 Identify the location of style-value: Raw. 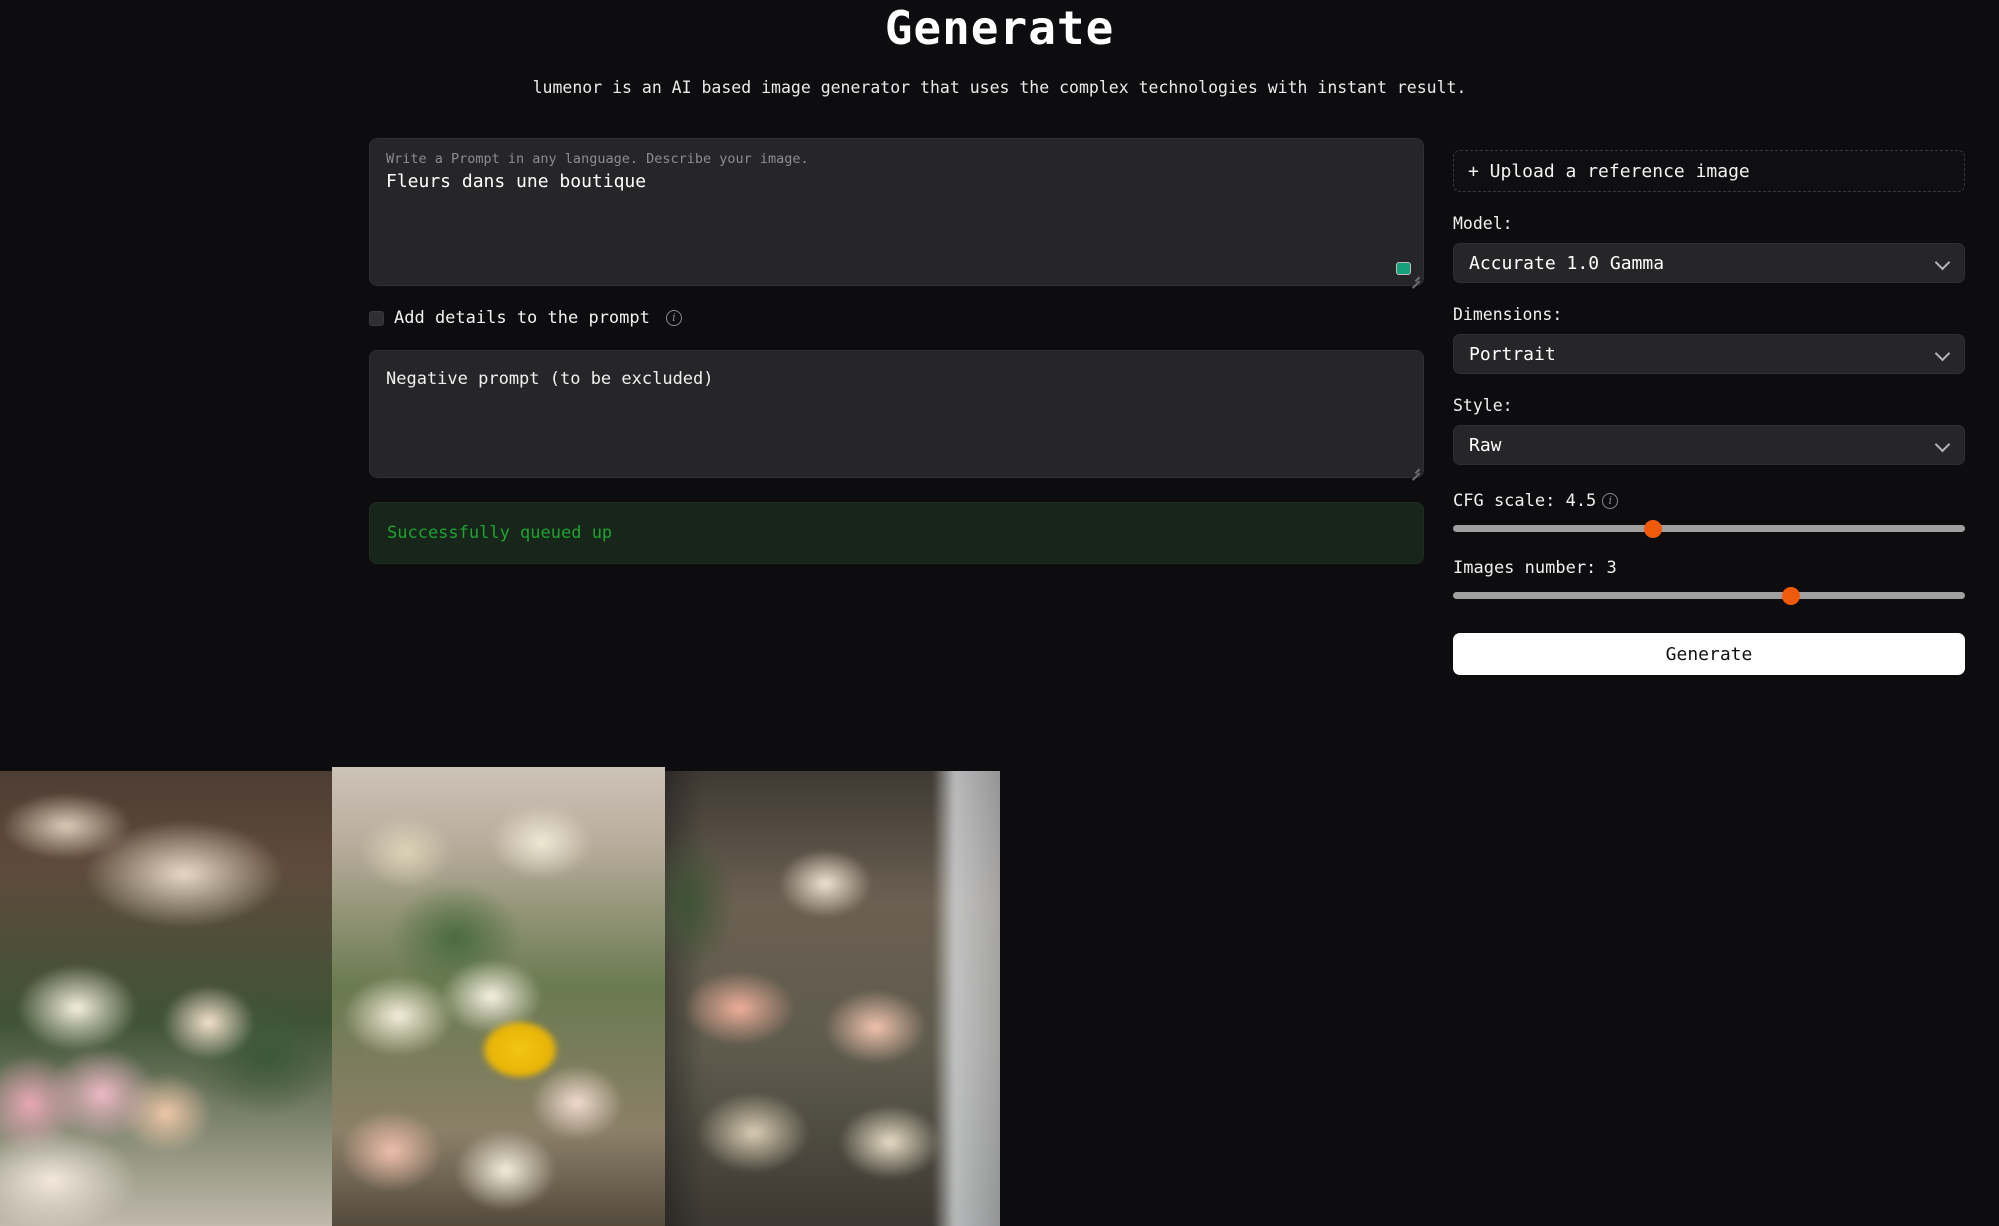
(1485, 445).